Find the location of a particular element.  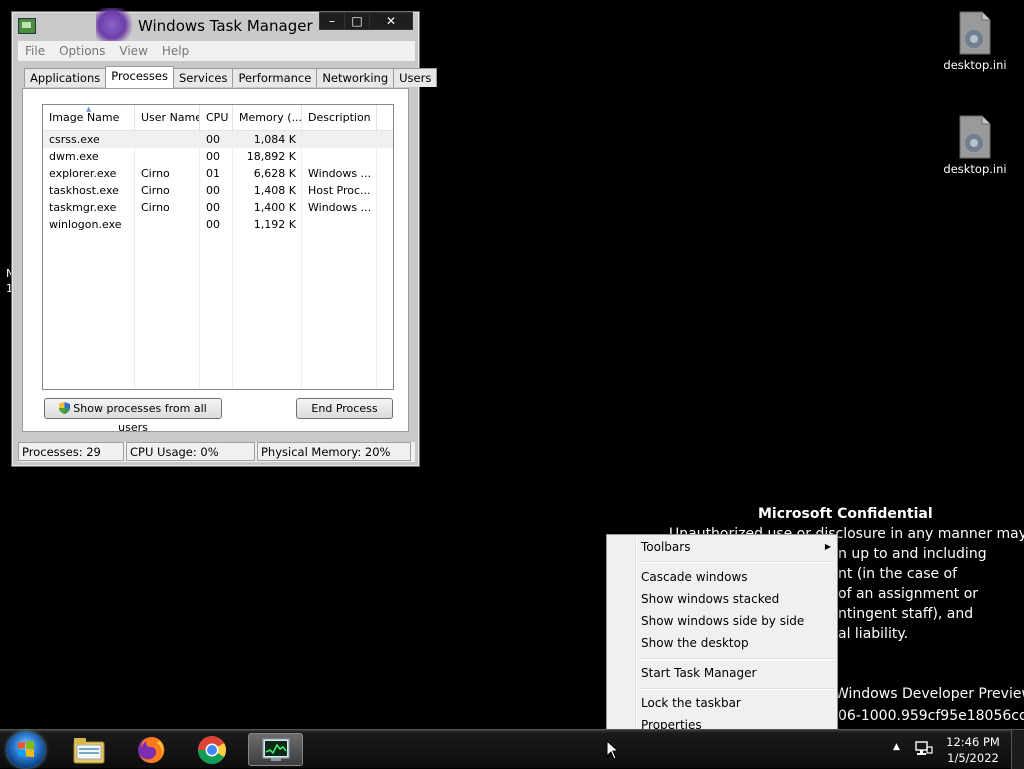

tab-services: Services is located at coordinates (203, 77).